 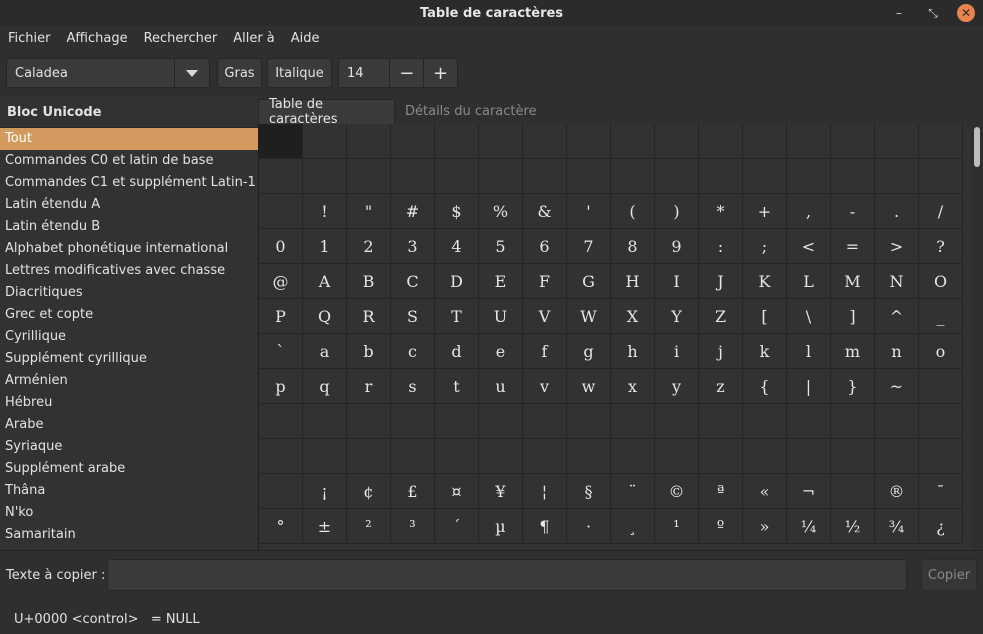 I want to click on dropdown-button, so click(x=191, y=73).